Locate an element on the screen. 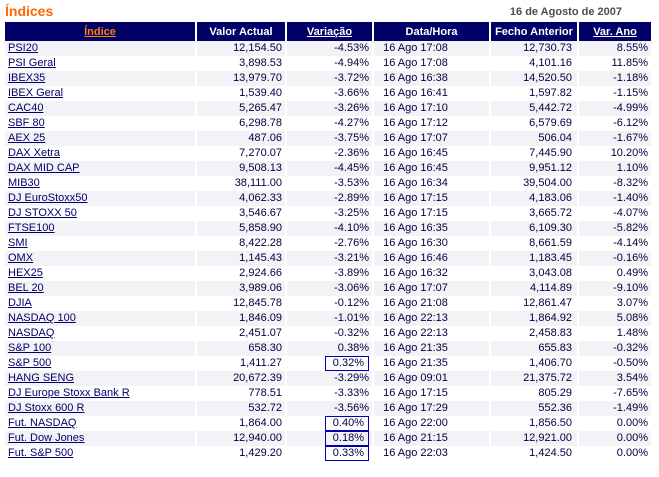  index-link: MIB30 is located at coordinates (24, 183).